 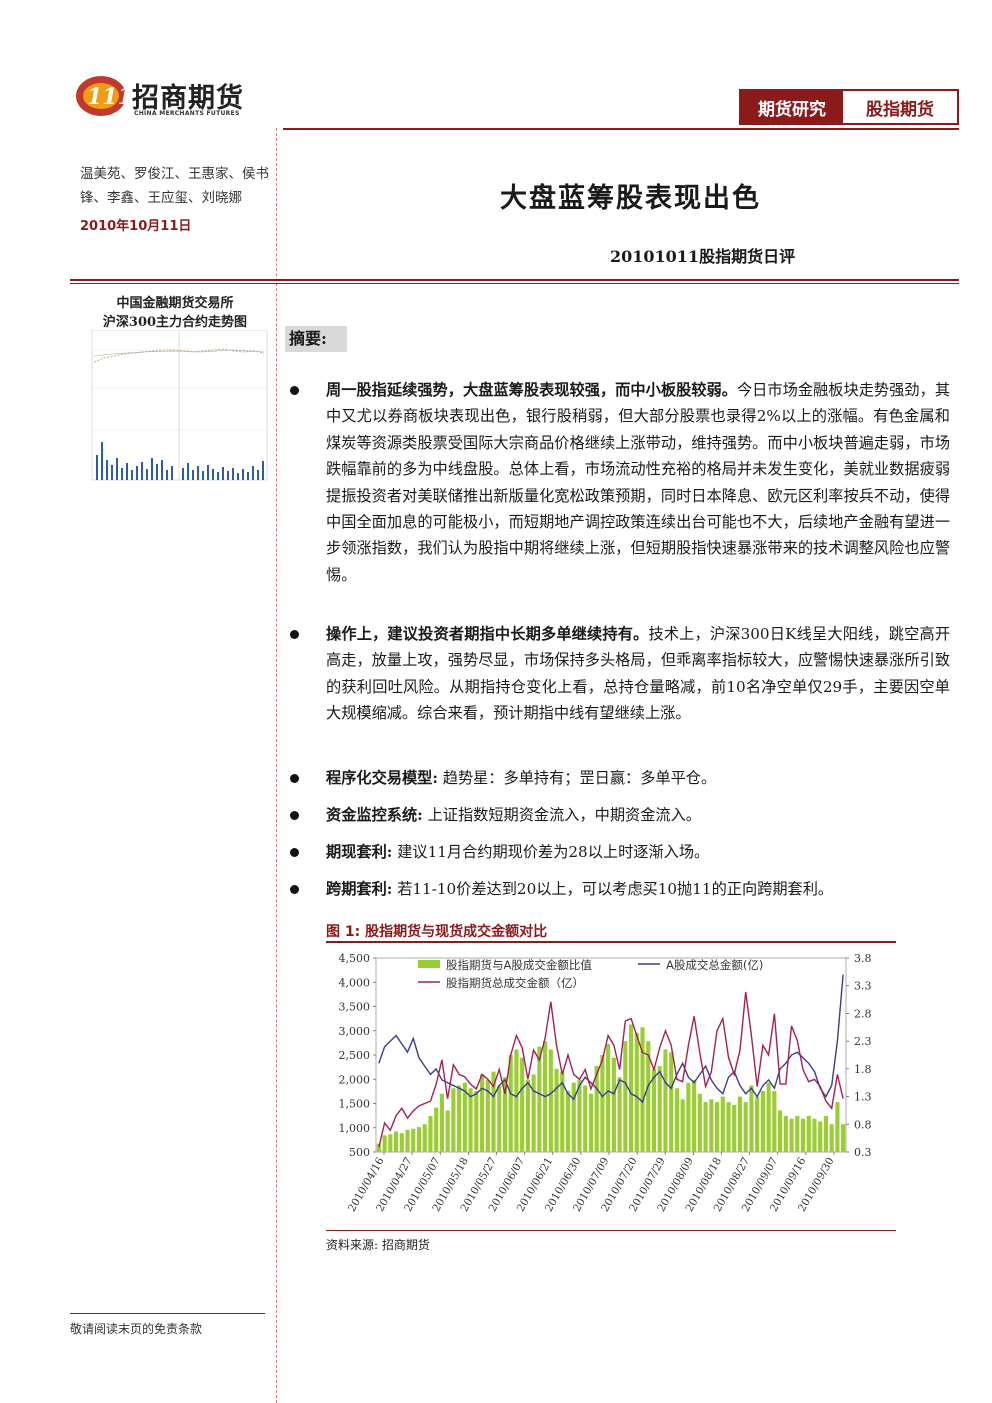 What do you see at coordinates (553, 852) in the screenshot?
I see `bullet-body: 建议11月合约期现价差为28以上时逐渐入场。` at bounding box center [553, 852].